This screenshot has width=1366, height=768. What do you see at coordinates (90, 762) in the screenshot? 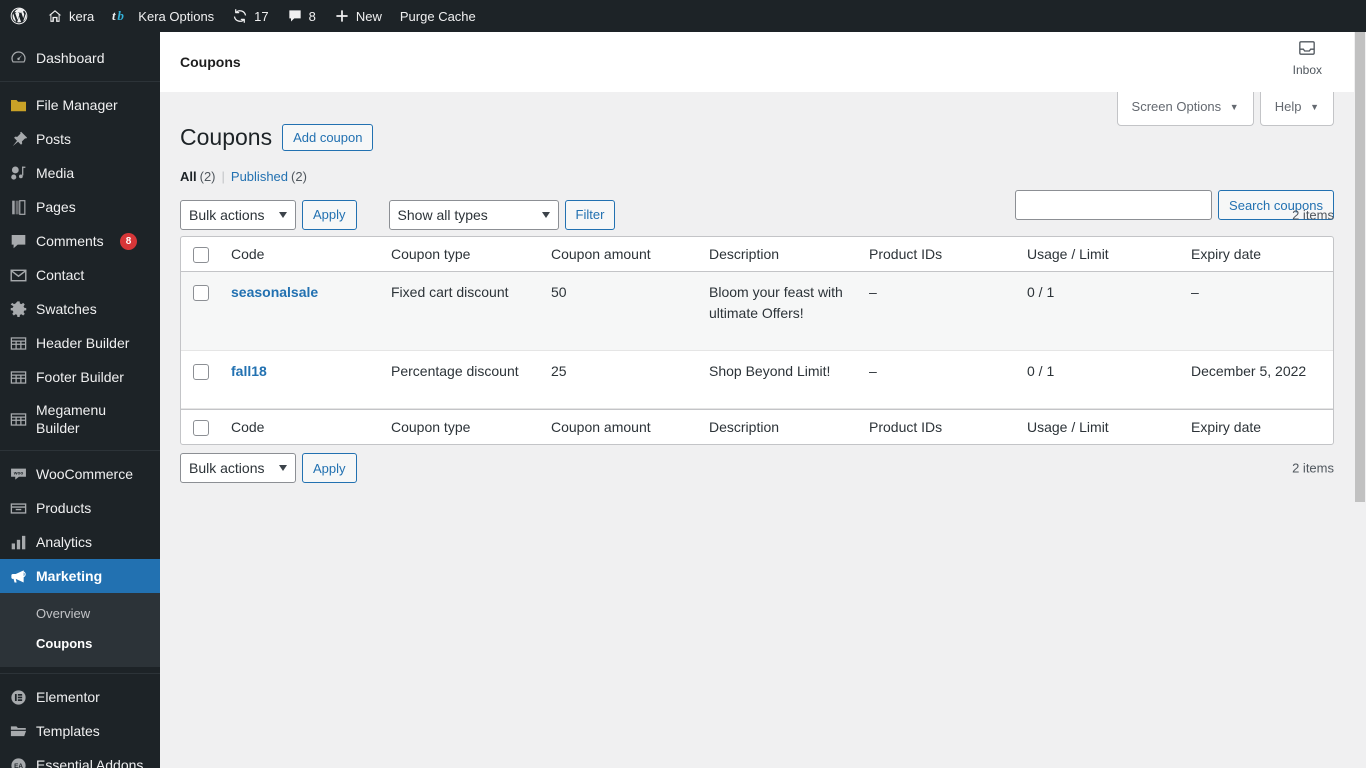
I see `sidebar-item-label: Essential Addons` at bounding box center [90, 762].